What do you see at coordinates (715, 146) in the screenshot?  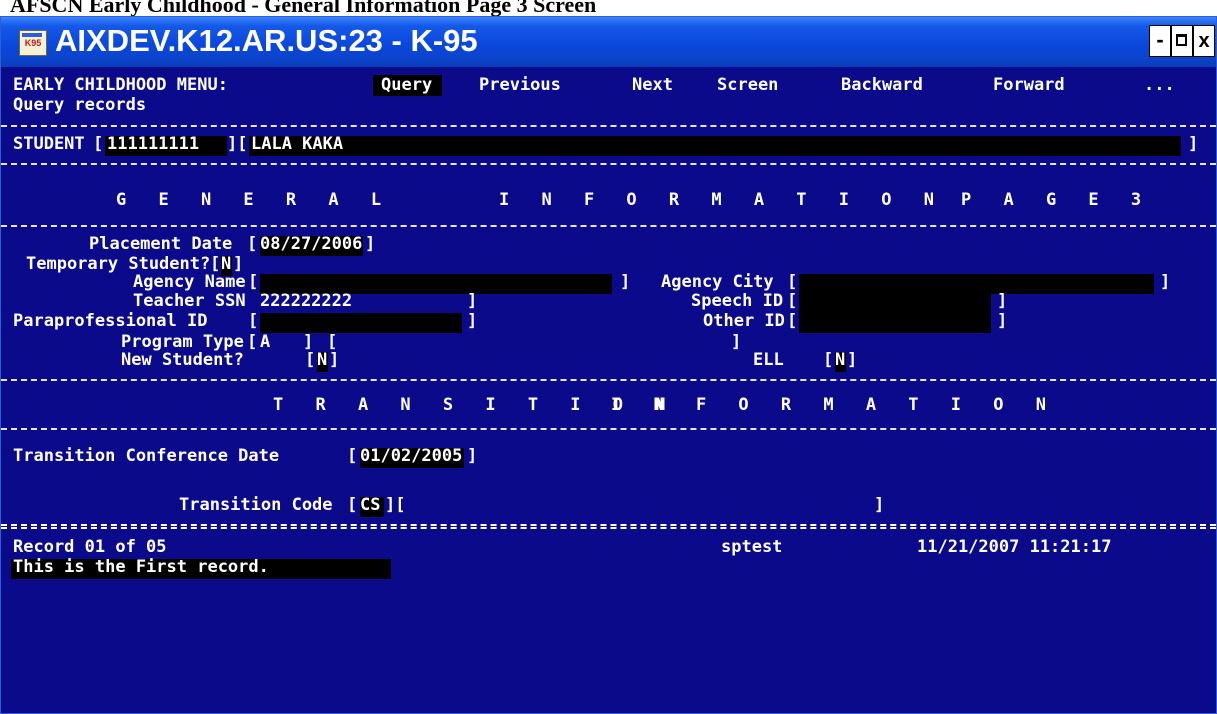 I see `student-name-field-bg` at bounding box center [715, 146].